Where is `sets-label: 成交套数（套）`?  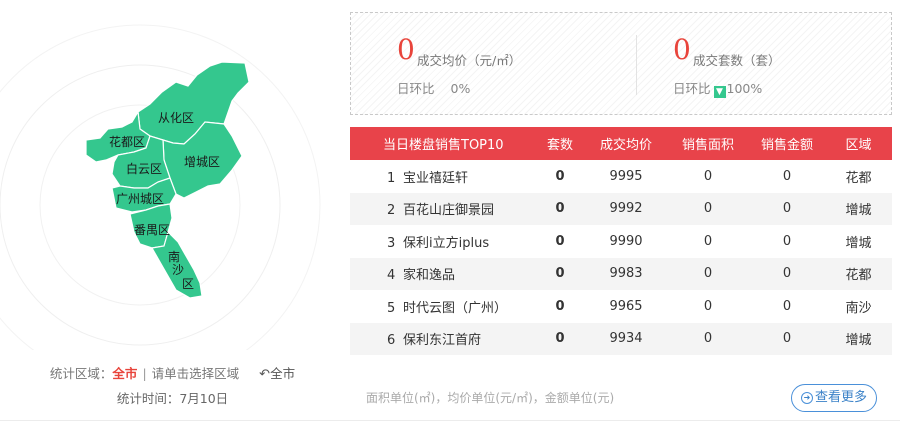
sets-label: 成交套数（套） is located at coordinates (737, 60).